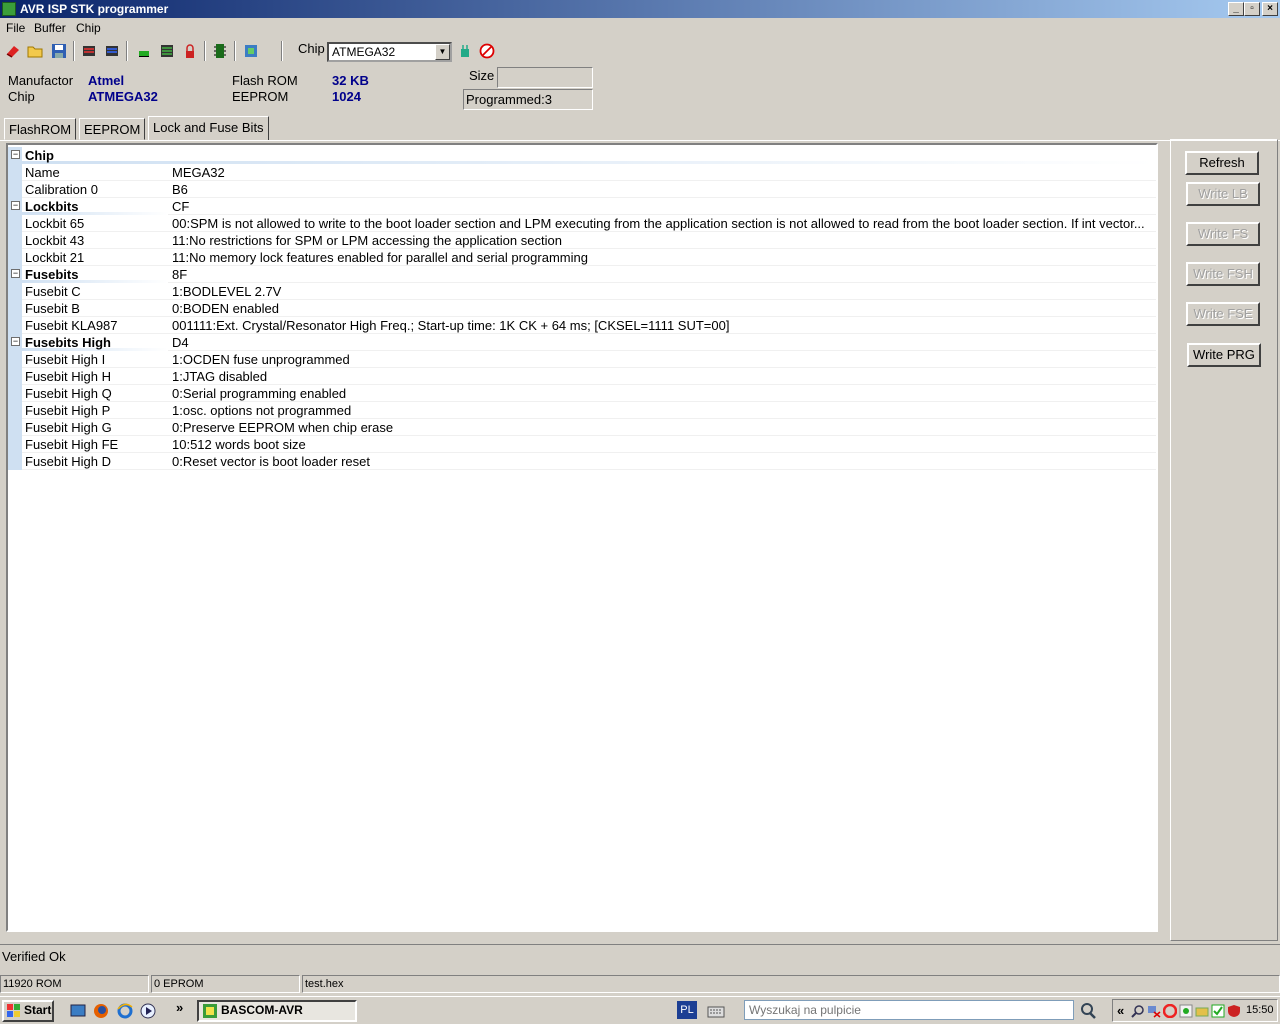 Image resolution: width=1280 pixels, height=1024 pixels. I want to click on shield-icon, so click(1234, 1011).